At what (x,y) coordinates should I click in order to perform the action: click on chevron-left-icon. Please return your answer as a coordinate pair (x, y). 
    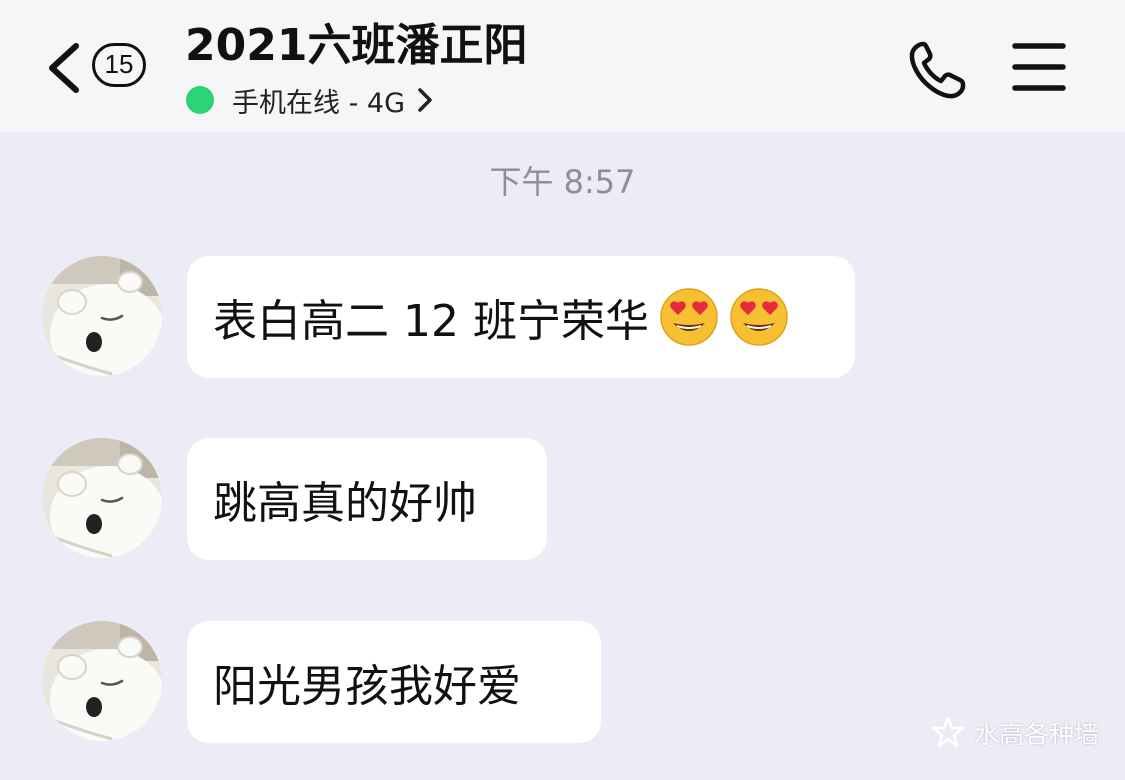
    Looking at the image, I should click on (64, 68).